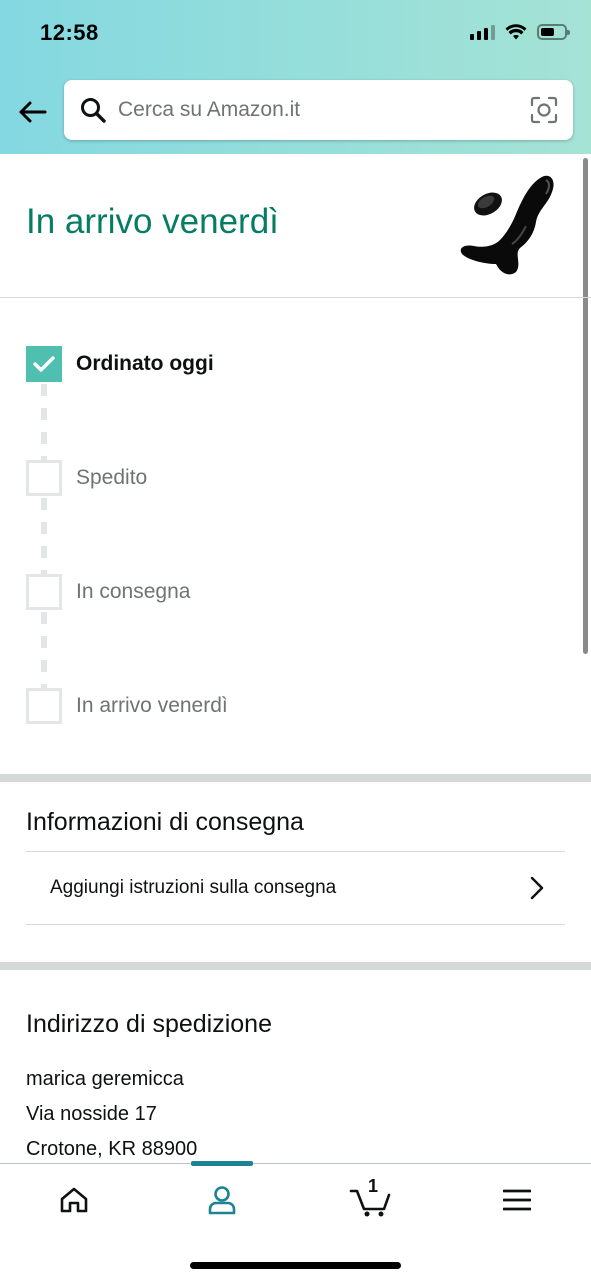 The width and height of the screenshot is (591, 1280). Describe the element at coordinates (508, 224) in the screenshot. I see `product-thumbnail` at that location.